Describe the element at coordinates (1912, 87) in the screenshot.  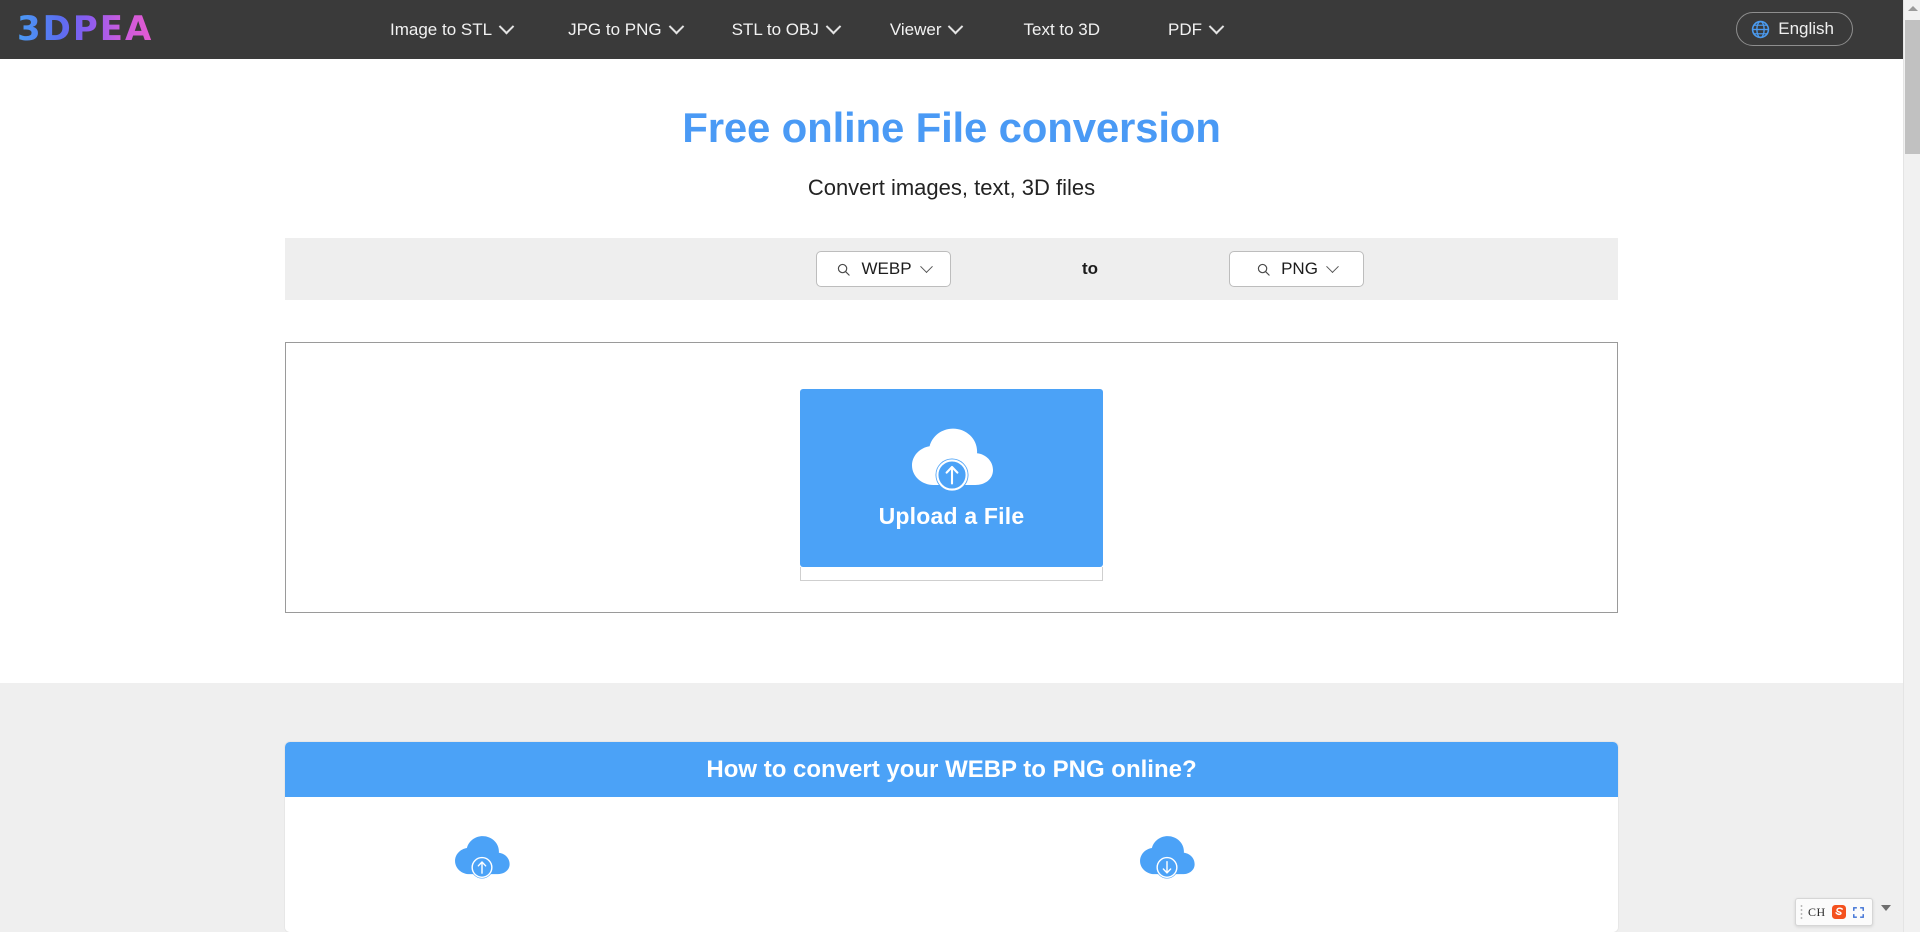
I see `scrollbar-thumb` at that location.